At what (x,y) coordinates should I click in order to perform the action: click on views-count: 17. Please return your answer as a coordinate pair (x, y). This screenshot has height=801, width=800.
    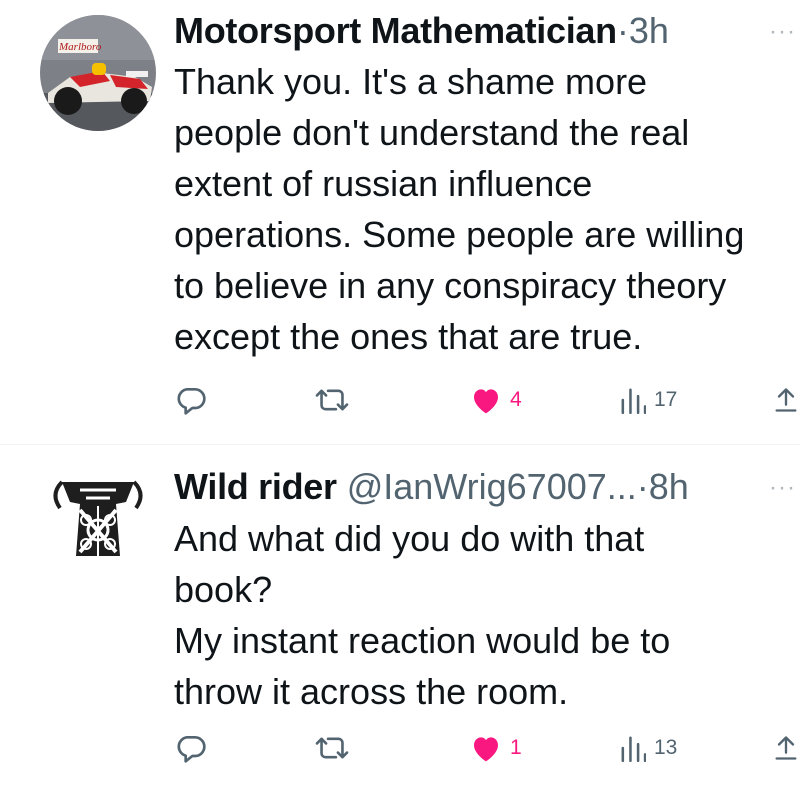
    Looking at the image, I should click on (666, 399).